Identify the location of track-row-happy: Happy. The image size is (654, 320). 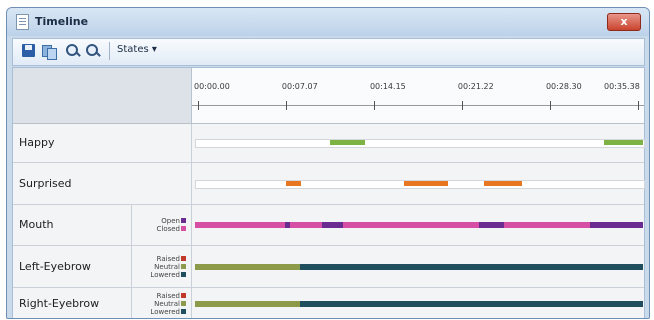
(329, 143).